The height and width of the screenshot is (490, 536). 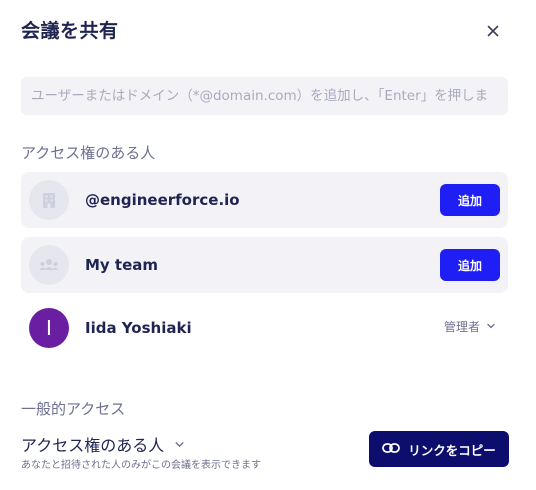 What do you see at coordinates (265, 31) in the screenshot?
I see `dialog-header: 会議を共有` at bounding box center [265, 31].